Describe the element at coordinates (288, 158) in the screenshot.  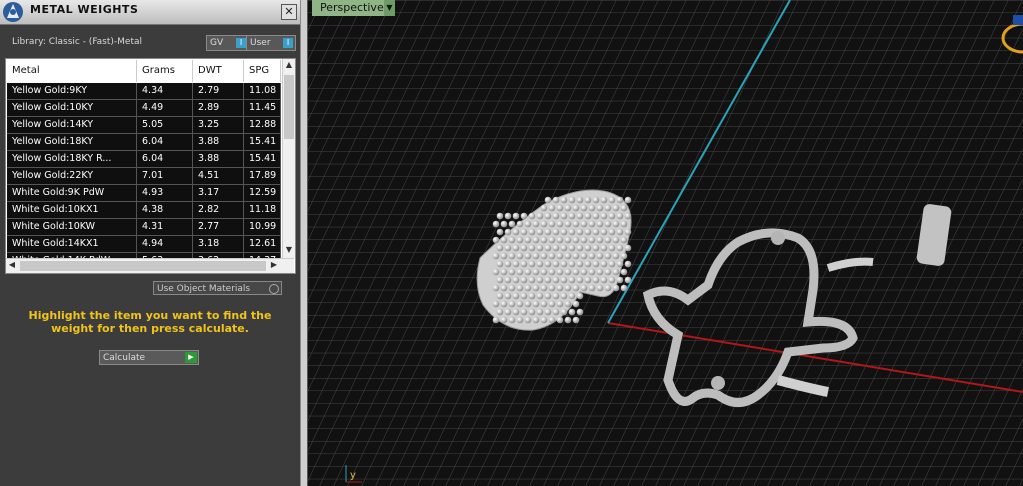
I see `vertical-scrollbar: ▲ ▼` at that location.